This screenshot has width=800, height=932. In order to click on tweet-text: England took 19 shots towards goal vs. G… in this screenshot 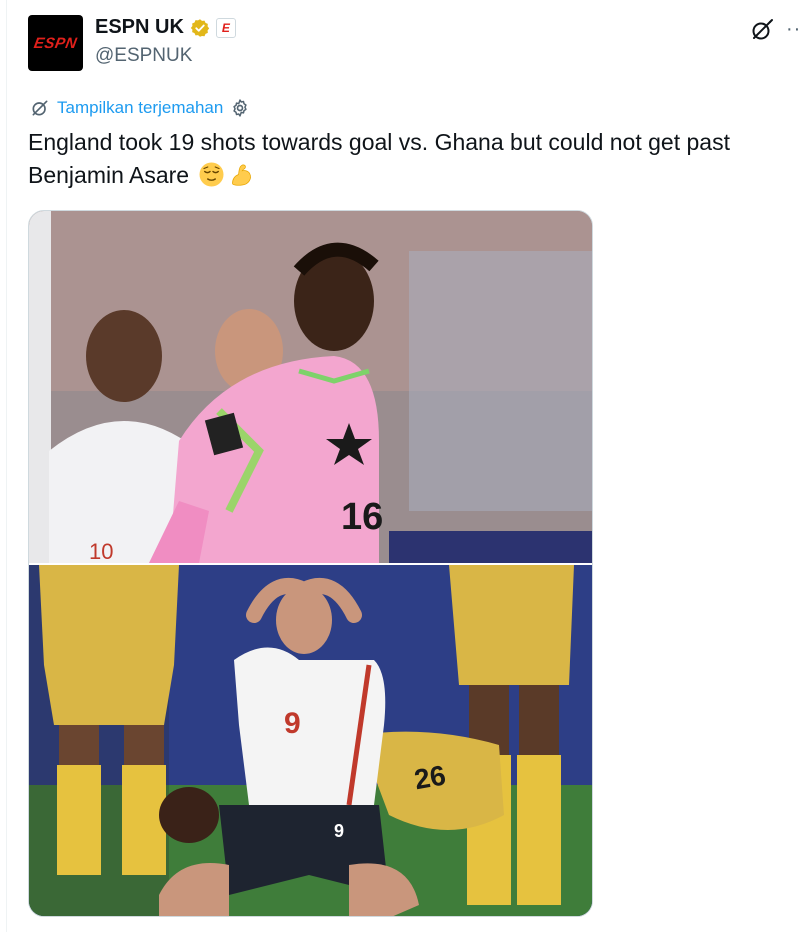, I will do `click(408, 159)`.